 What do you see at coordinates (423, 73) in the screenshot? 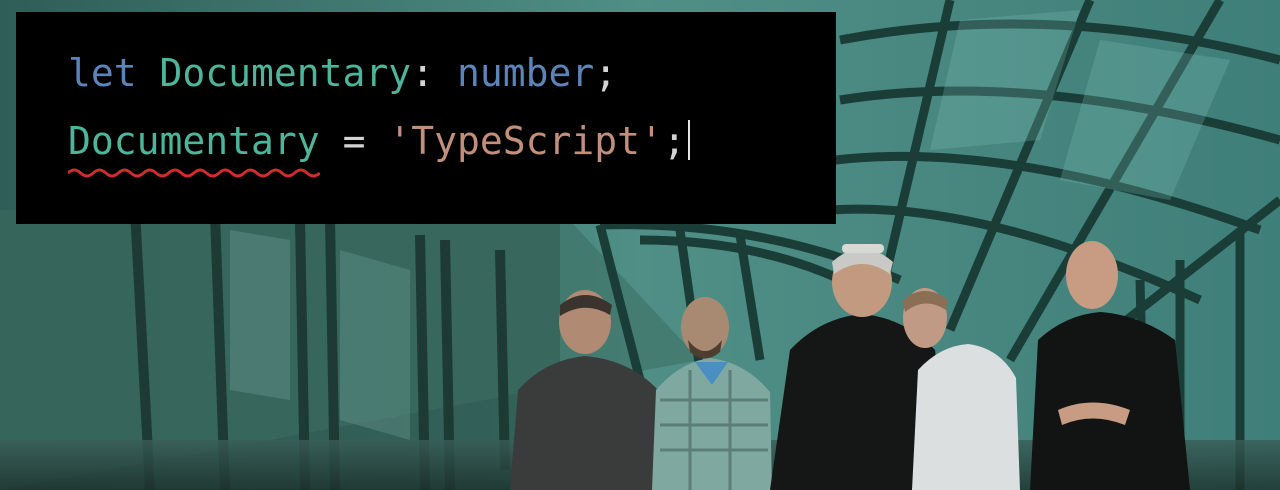
I see `type-colon: :` at bounding box center [423, 73].